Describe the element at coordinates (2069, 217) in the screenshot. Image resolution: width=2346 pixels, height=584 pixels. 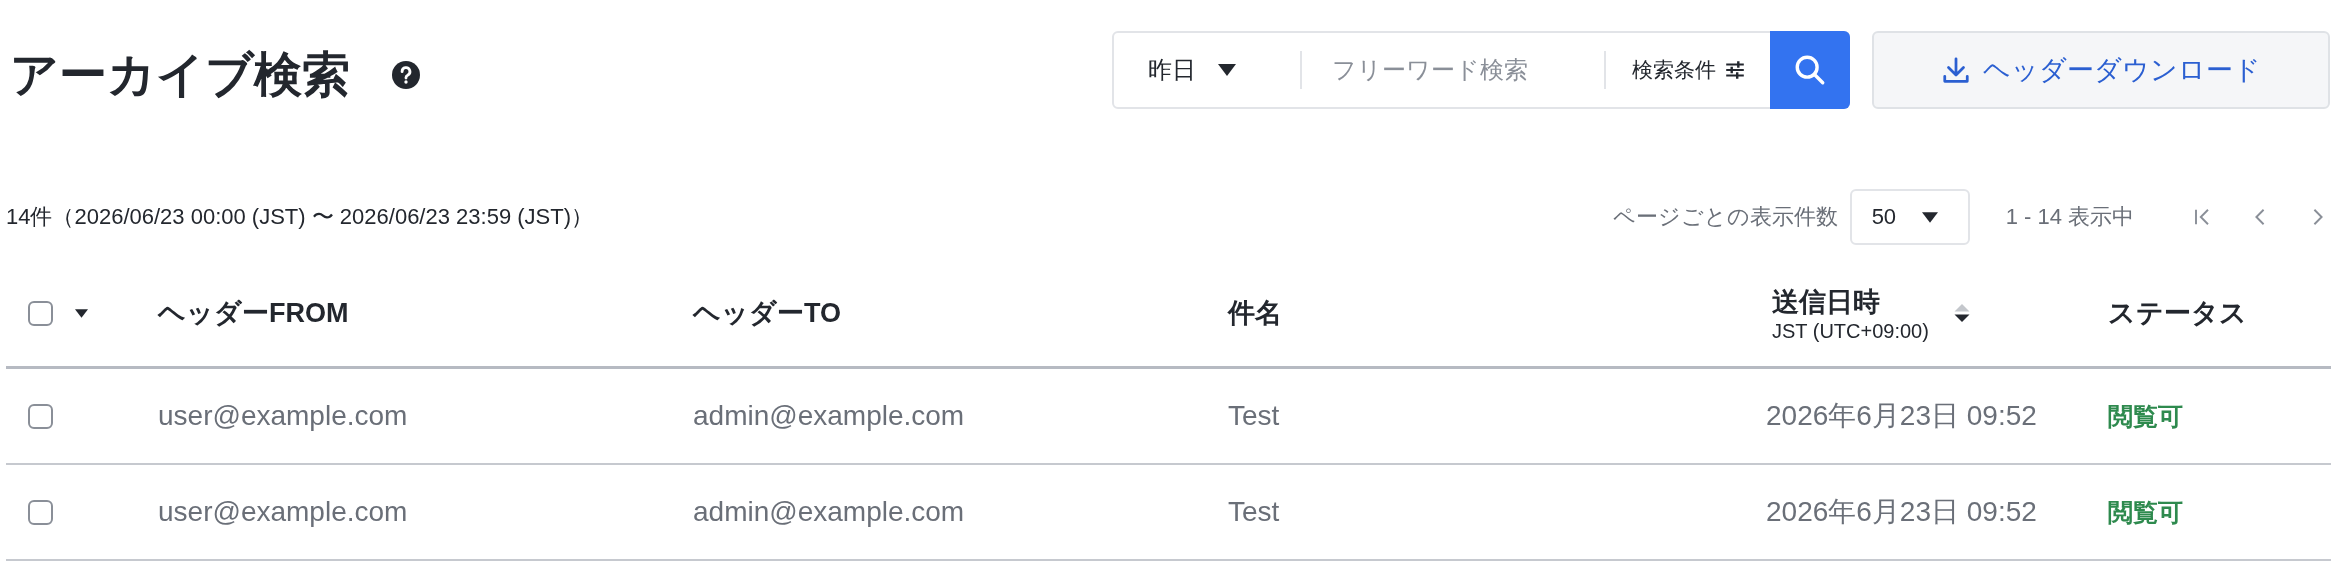
I see `page-range: 1 - 14 表示中` at that location.